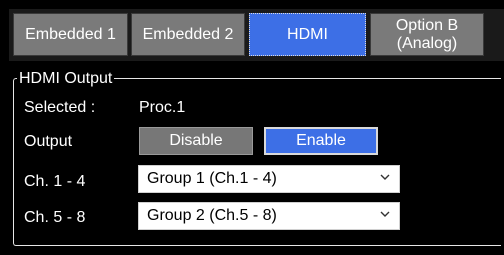  Describe the element at coordinates (66, 79) in the screenshot. I see `group-title: HDMI Output` at that location.